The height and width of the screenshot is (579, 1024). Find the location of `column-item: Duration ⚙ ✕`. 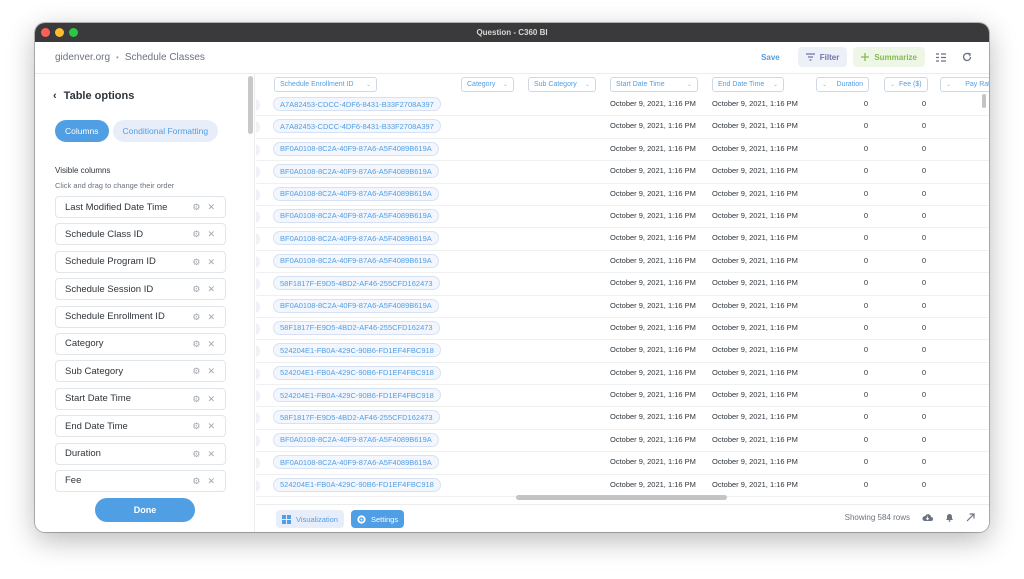

column-item: Duration ⚙ ✕ is located at coordinates (140, 453).